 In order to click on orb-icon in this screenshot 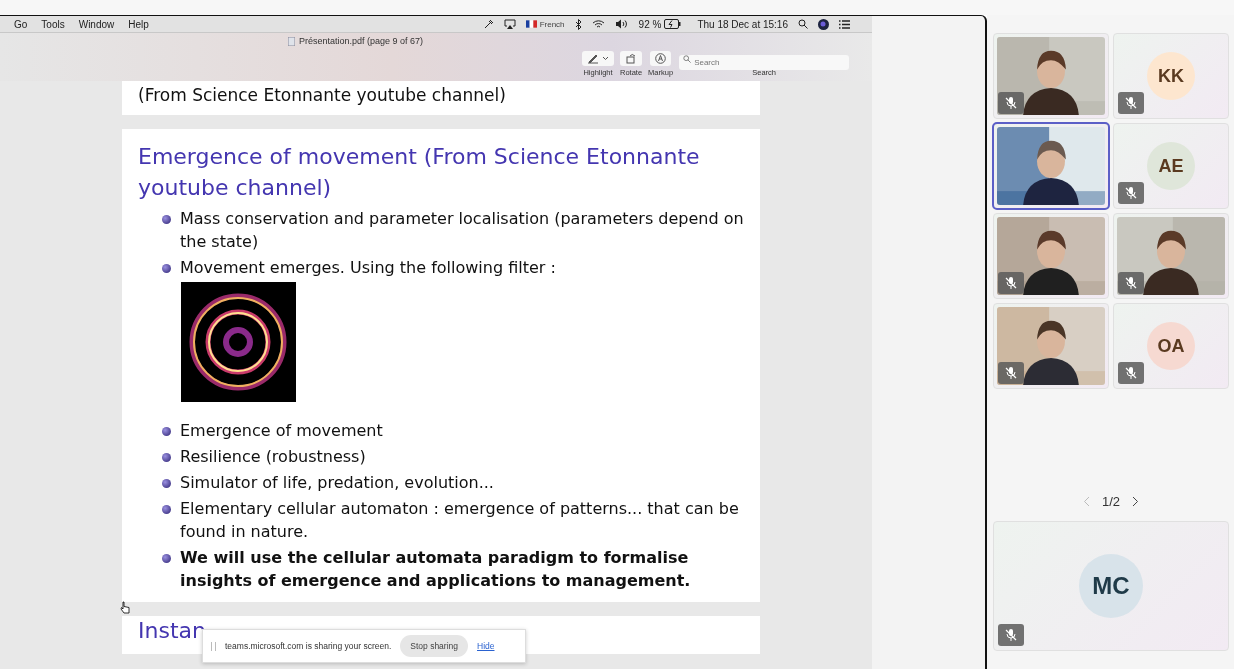, I will do `click(823, 24)`.